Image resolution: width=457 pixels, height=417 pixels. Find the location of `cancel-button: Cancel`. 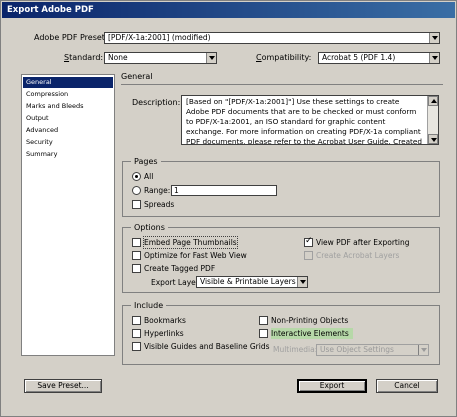

cancel-button: Cancel is located at coordinates (407, 386).